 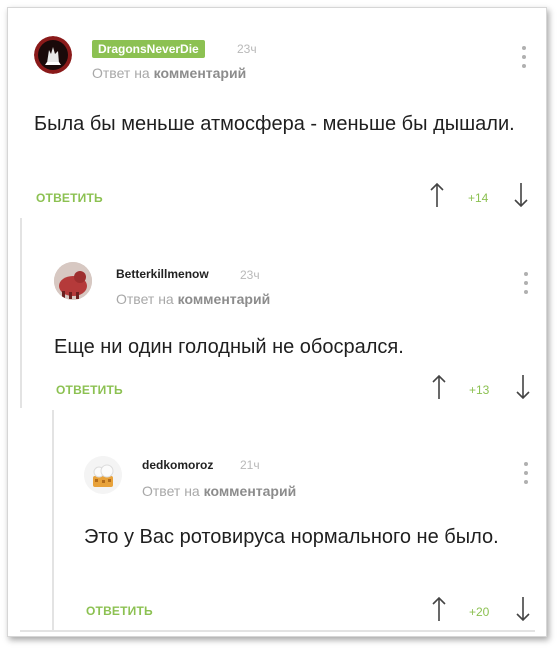 What do you see at coordinates (148, 49) in the screenshot?
I see `username: DragonsNeverDie` at bounding box center [148, 49].